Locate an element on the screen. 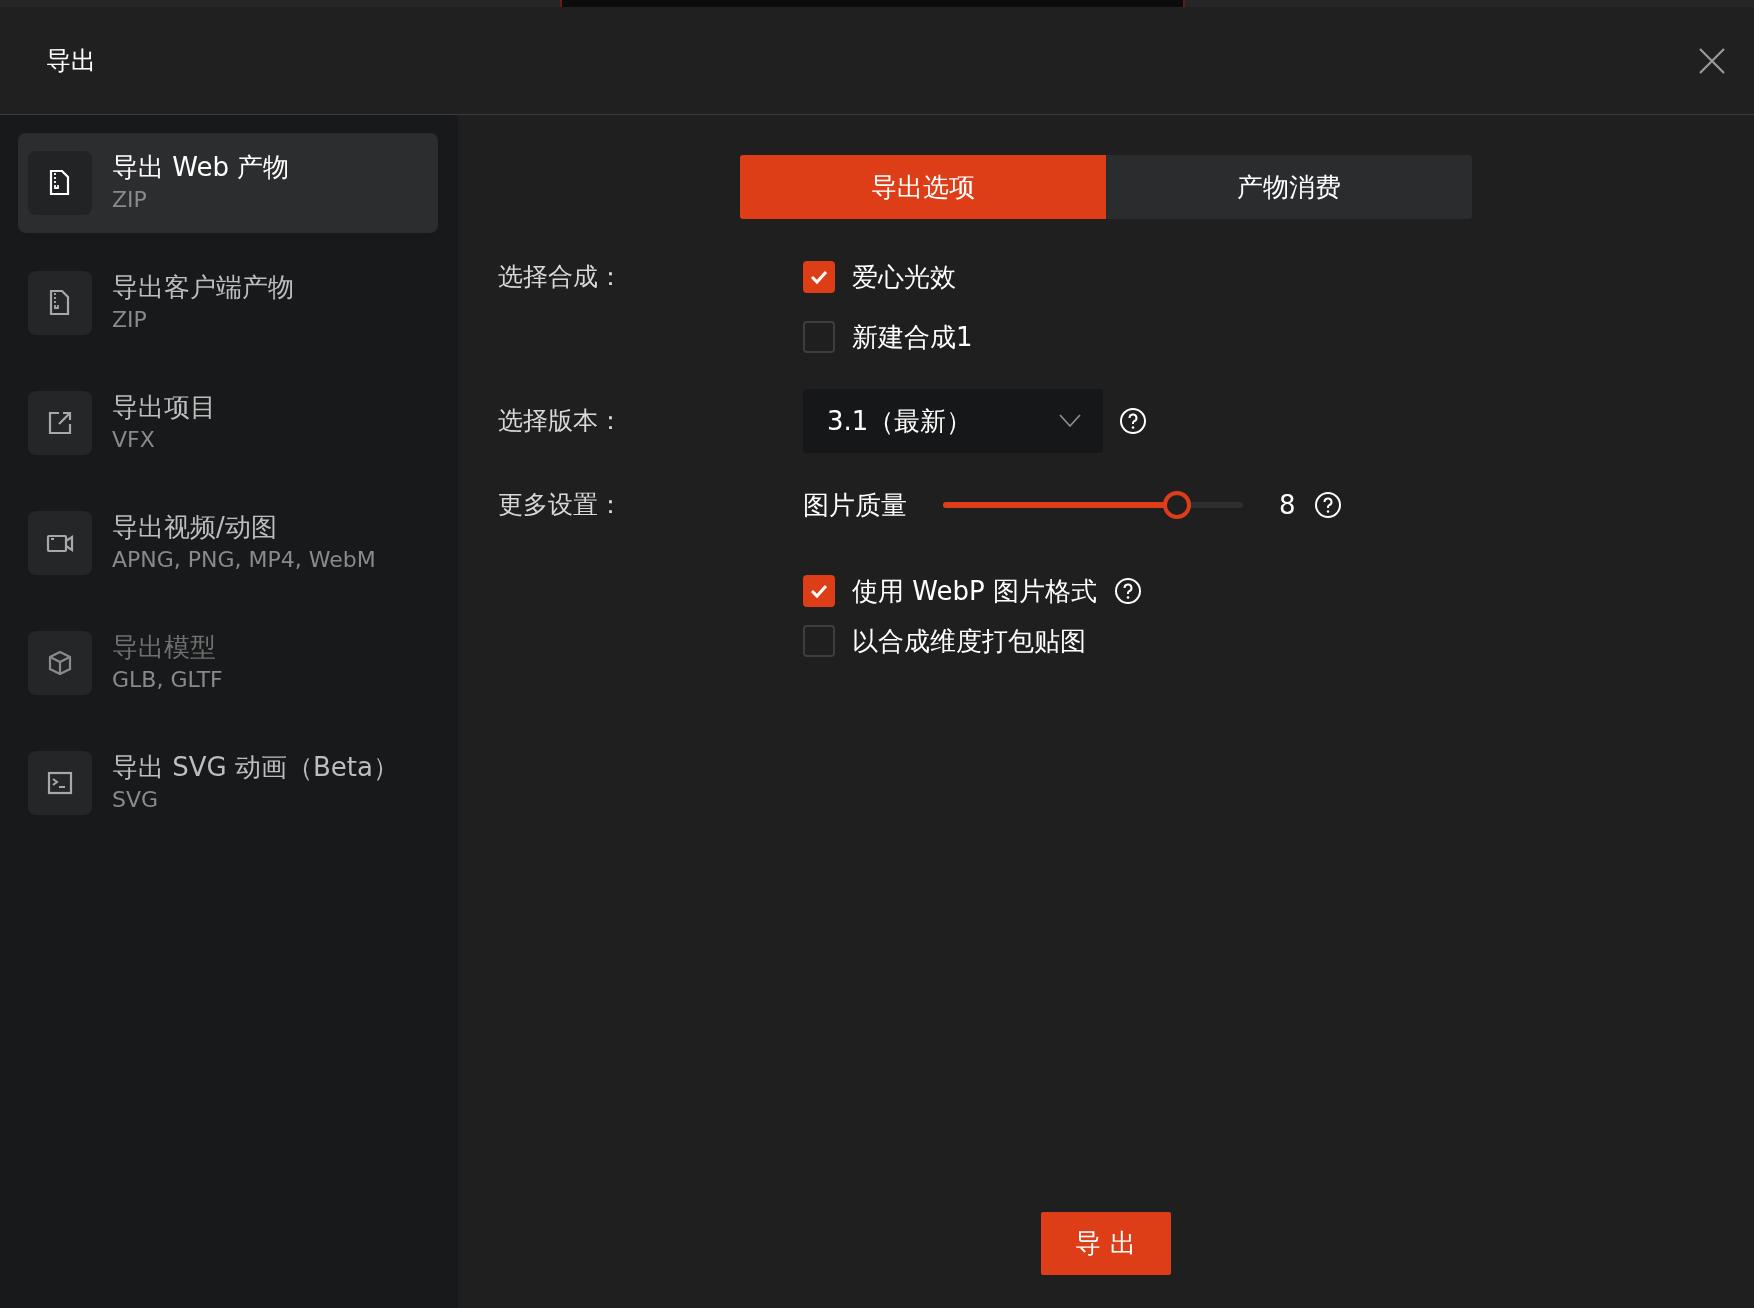 Image resolution: width=1754 pixels, height=1308 pixels. item-subtitle: APNG, PNG, MP4, WebM is located at coordinates (244, 559).